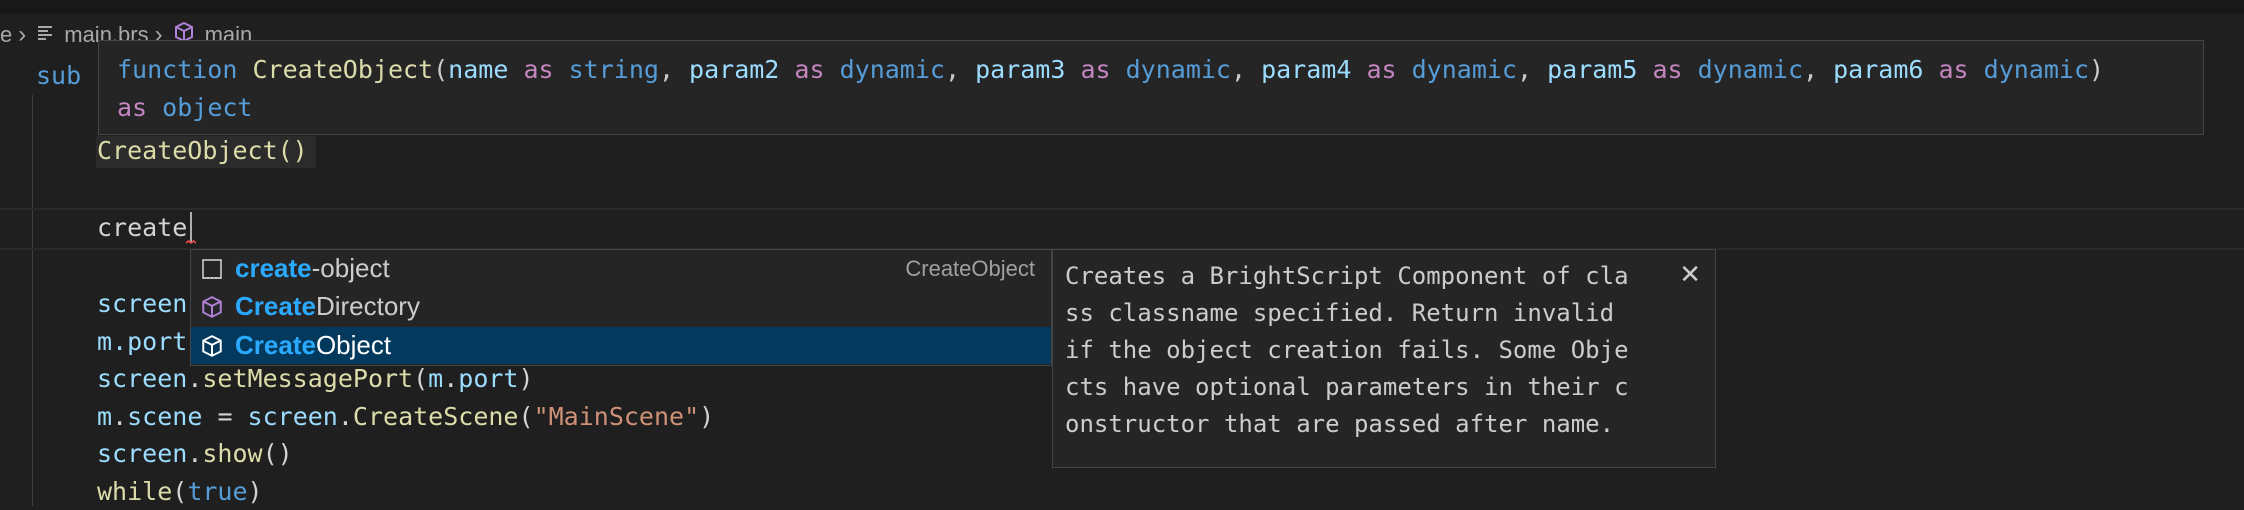  I want to click on close-icon: ✕, so click(1690, 275).